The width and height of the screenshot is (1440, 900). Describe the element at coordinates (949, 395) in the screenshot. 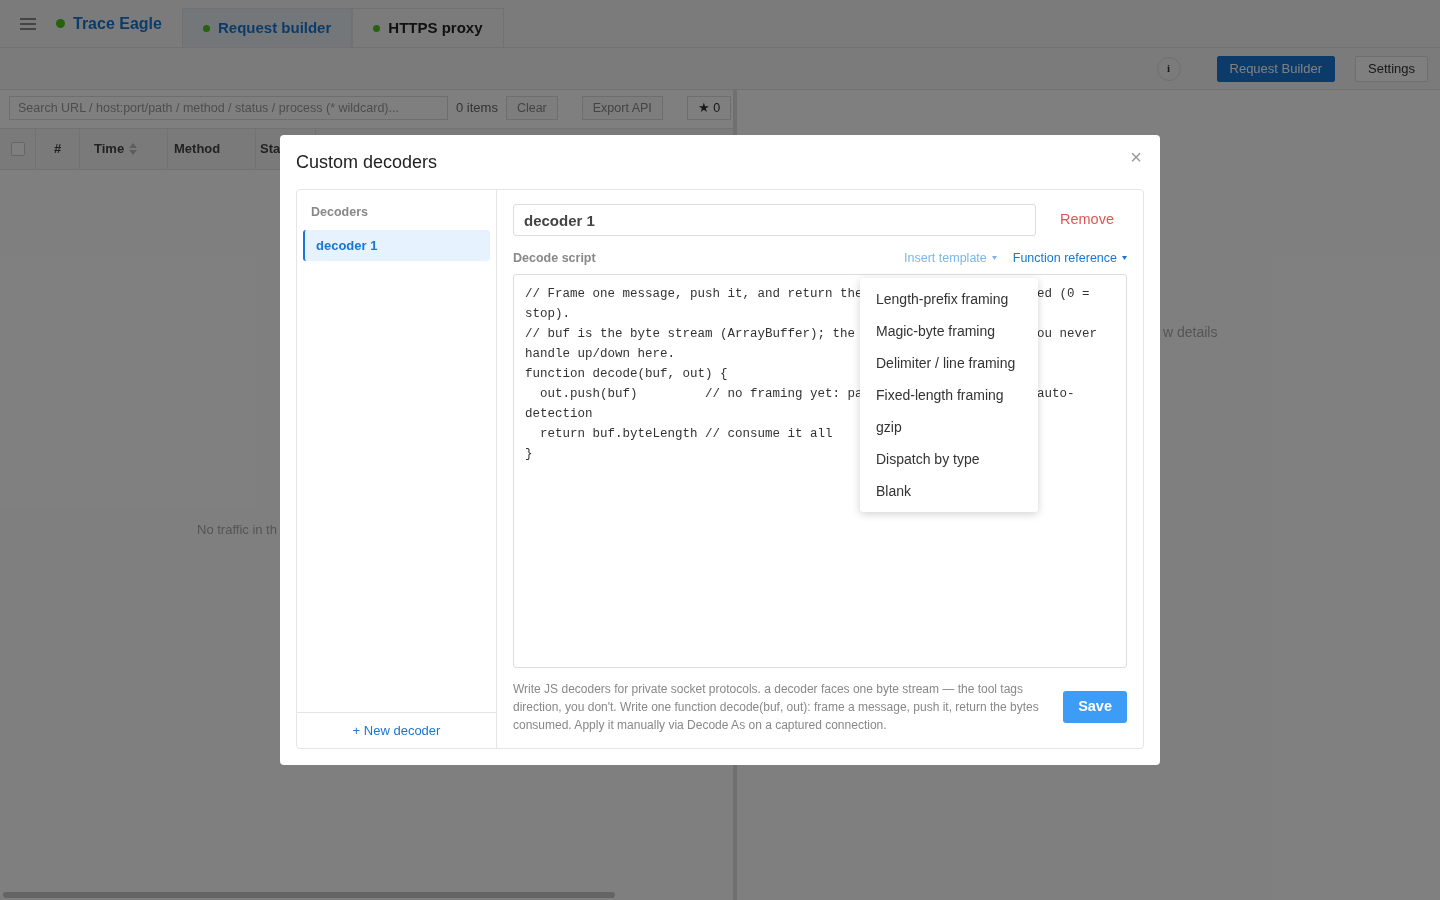

I see `menu-item: Fixed-length framing` at that location.